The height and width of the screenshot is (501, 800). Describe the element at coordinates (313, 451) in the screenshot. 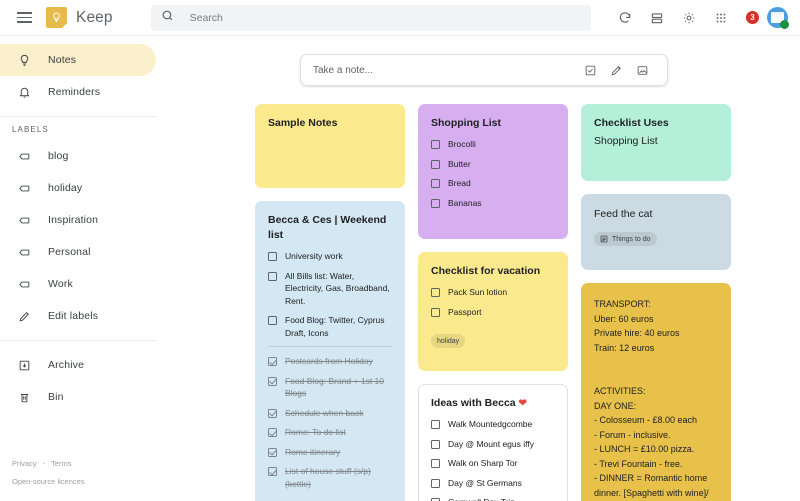

I see `checklist-item-label: Rome itinerary` at that location.